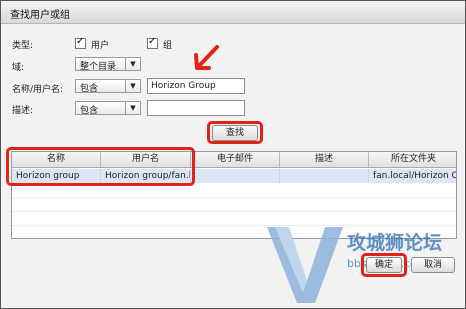 This screenshot has height=309, width=466. I want to click on dialog-title: 查找用户或组, so click(40, 15).